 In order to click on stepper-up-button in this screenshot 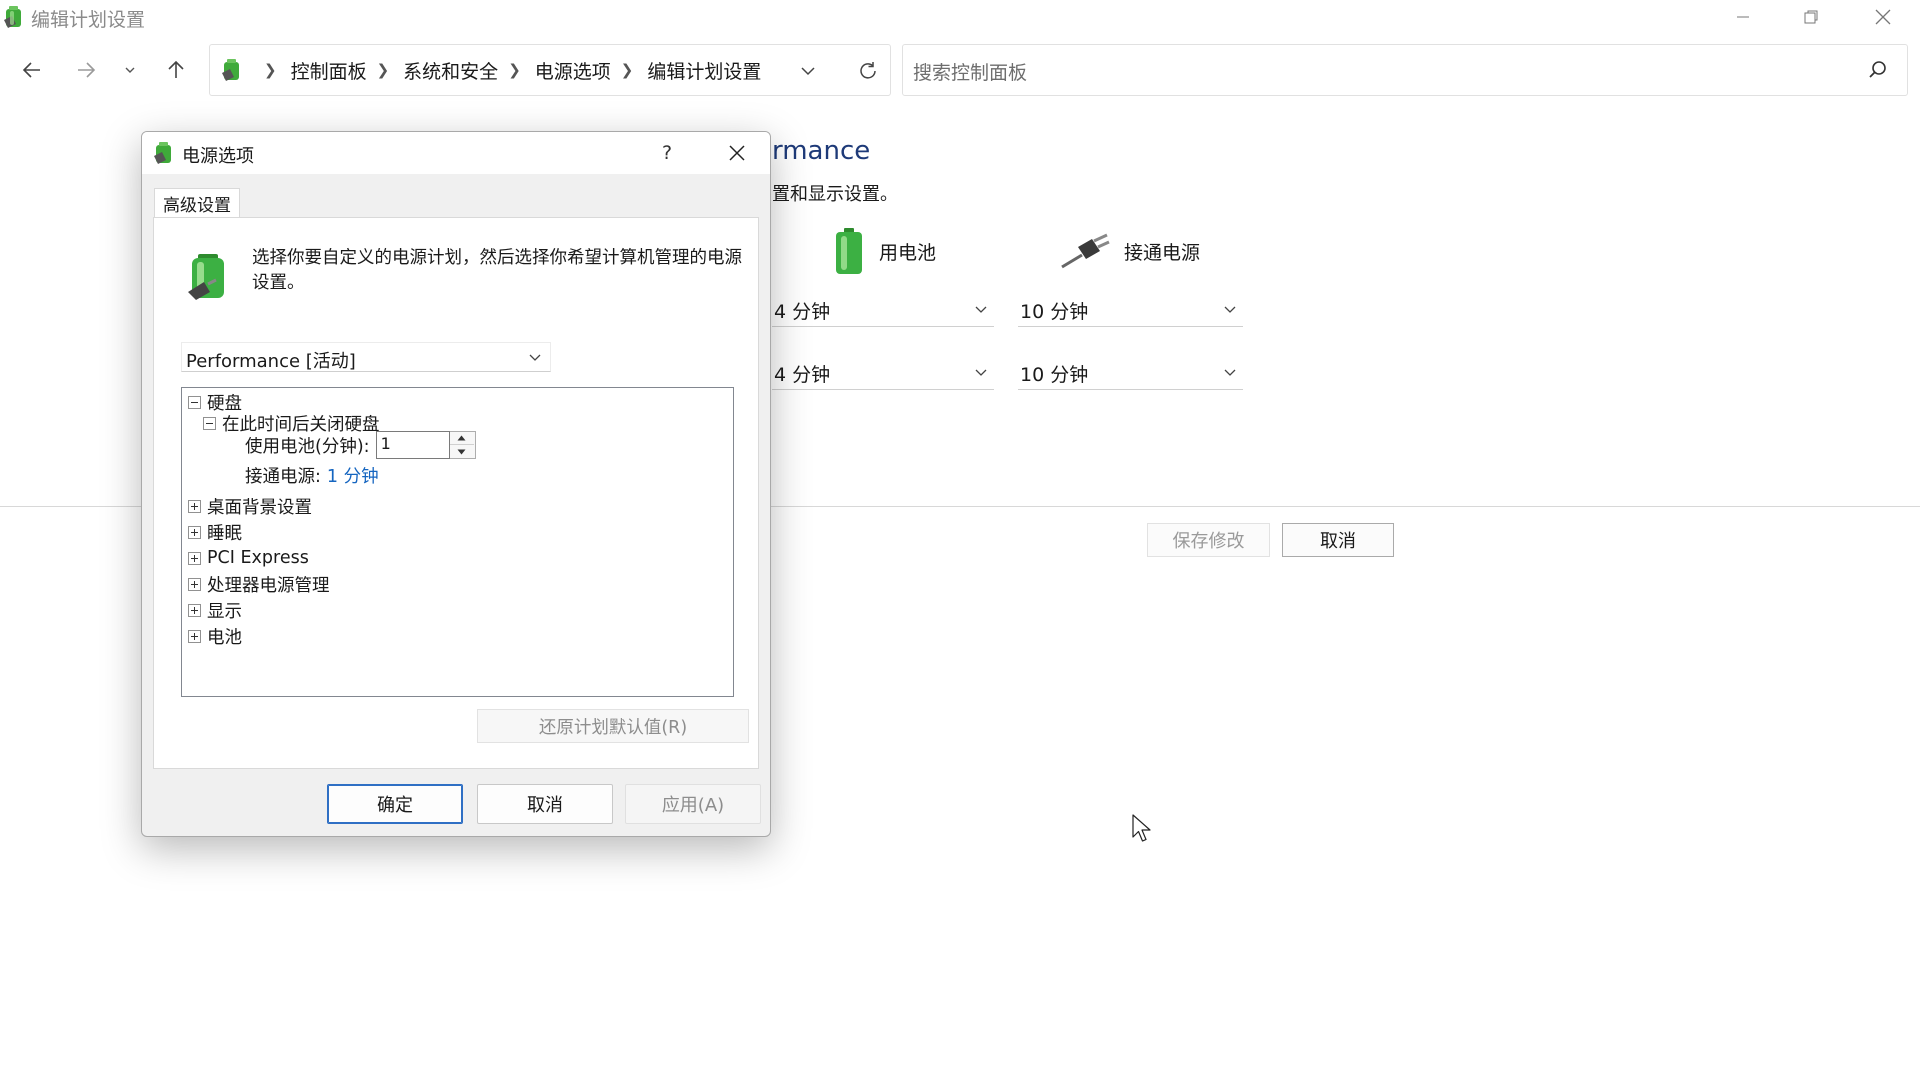, I will do `click(461, 438)`.